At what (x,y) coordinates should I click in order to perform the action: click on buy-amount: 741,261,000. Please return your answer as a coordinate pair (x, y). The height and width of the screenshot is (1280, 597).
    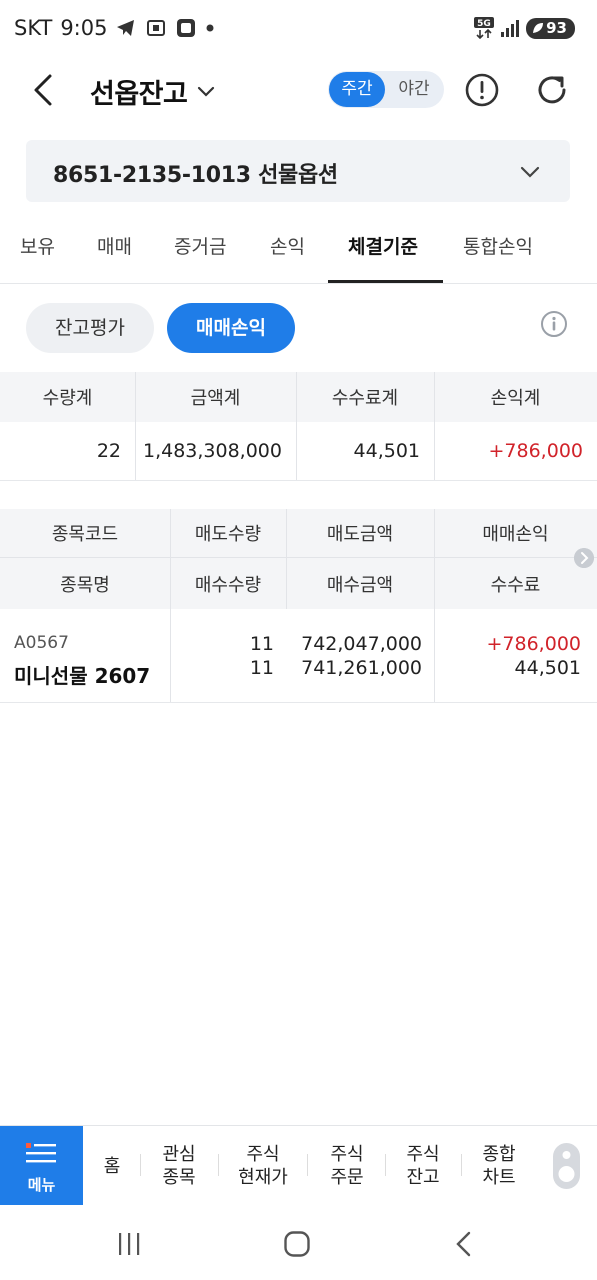
    Looking at the image, I should click on (361, 668).